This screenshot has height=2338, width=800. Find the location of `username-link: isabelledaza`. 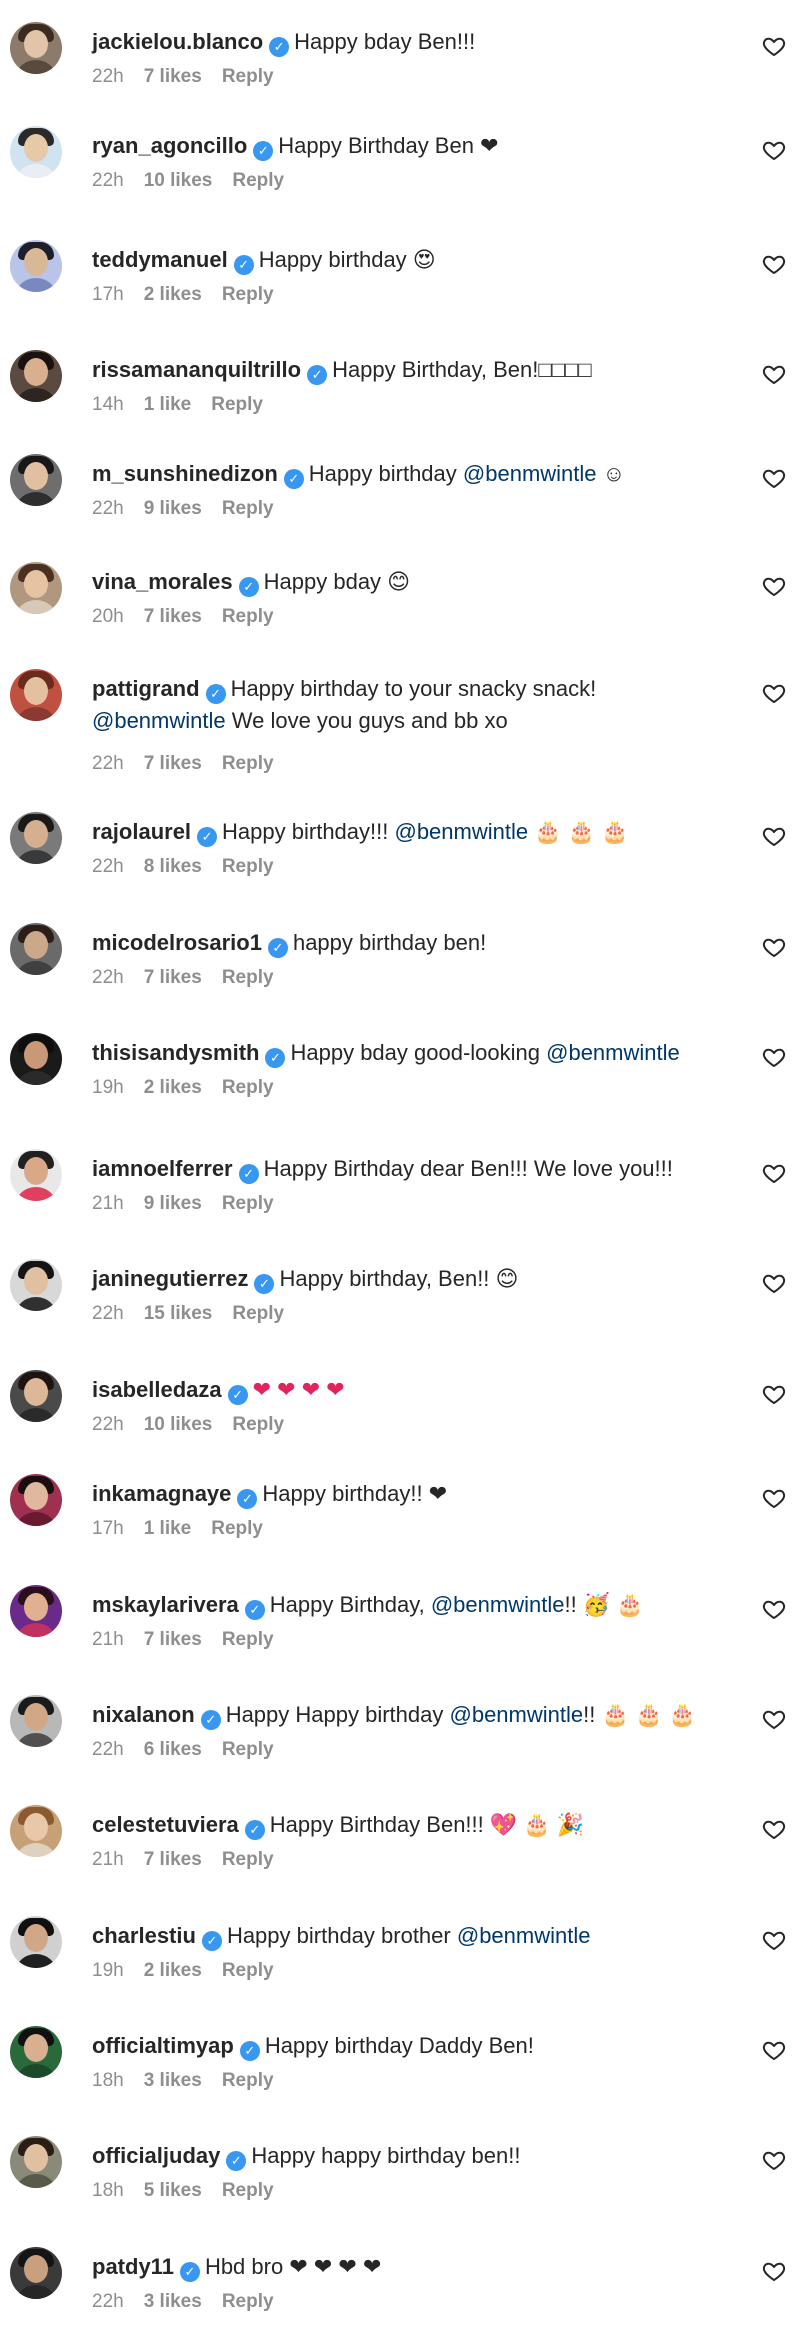

username-link: isabelledaza is located at coordinates (157, 1389).